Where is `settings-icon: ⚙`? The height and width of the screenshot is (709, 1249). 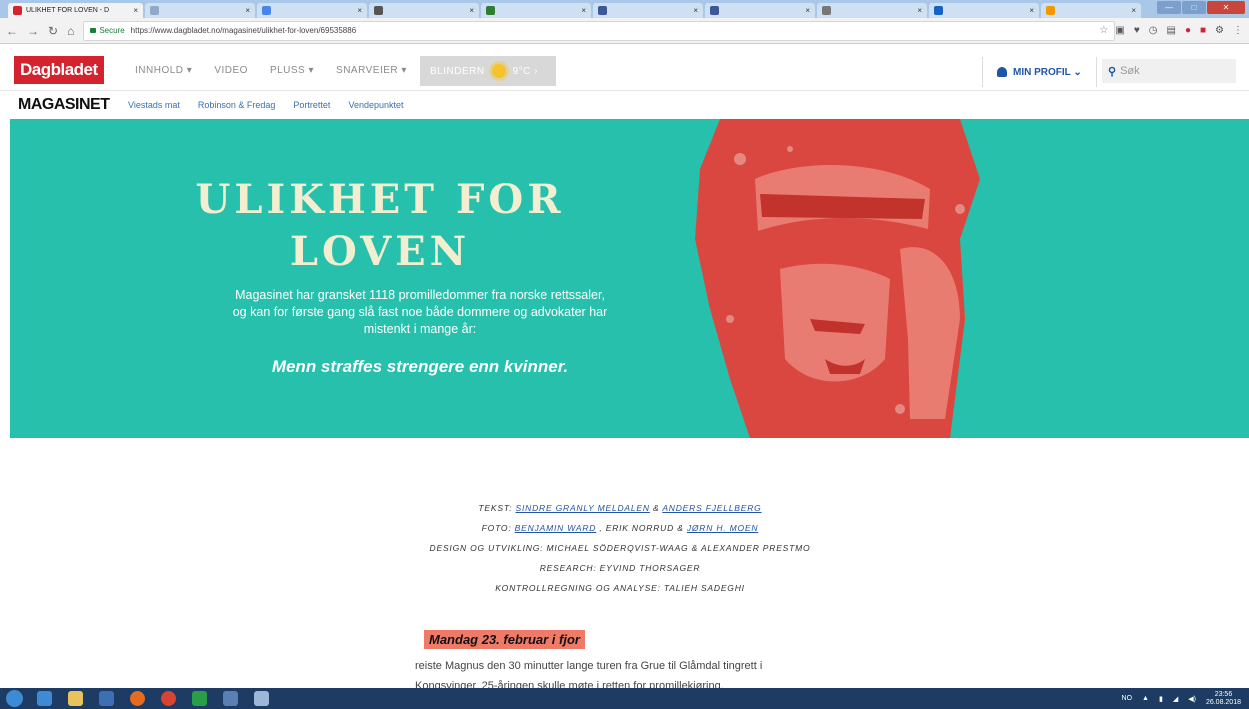 settings-icon: ⚙ is located at coordinates (1219, 30).